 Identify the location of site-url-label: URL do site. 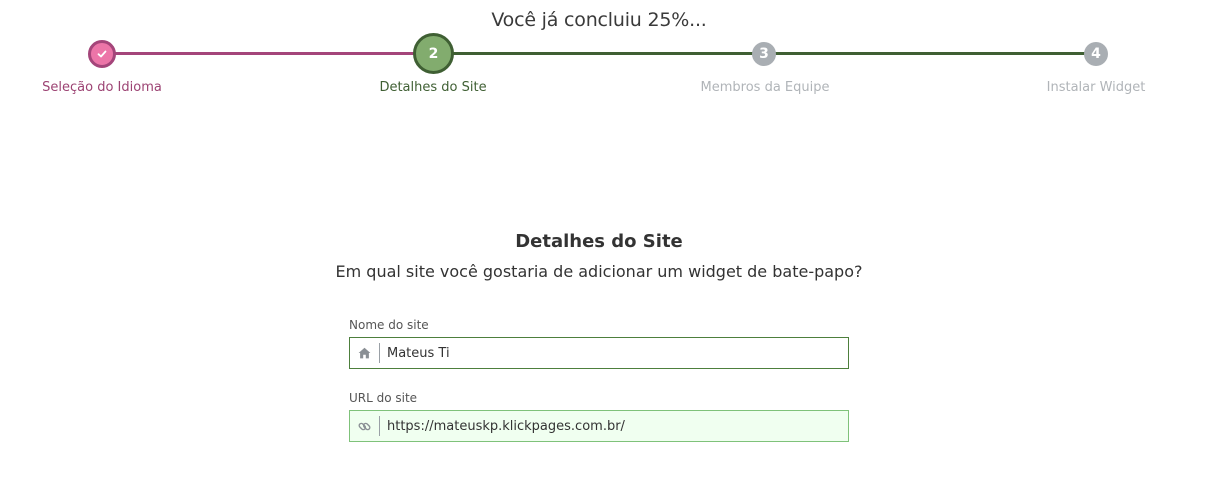
(383, 398).